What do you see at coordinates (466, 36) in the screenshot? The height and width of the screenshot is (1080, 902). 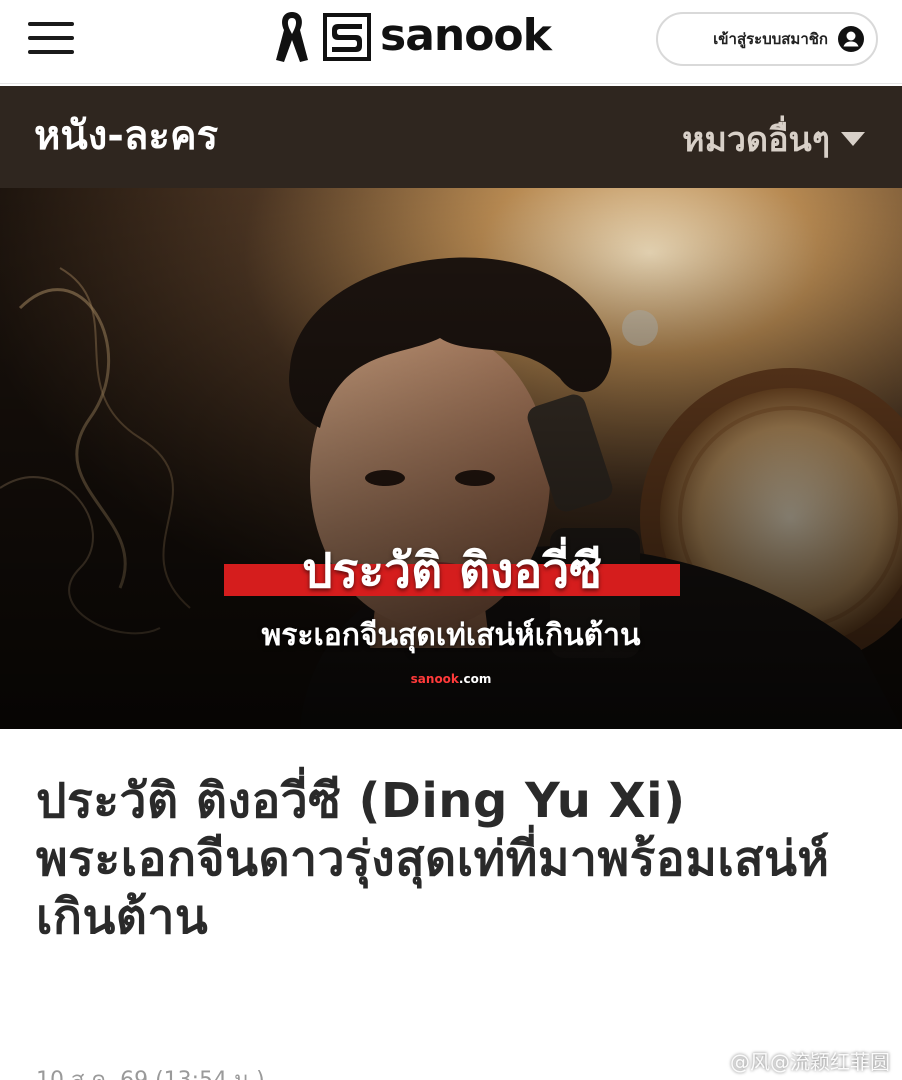 I see `site-logo-text: sanook` at bounding box center [466, 36].